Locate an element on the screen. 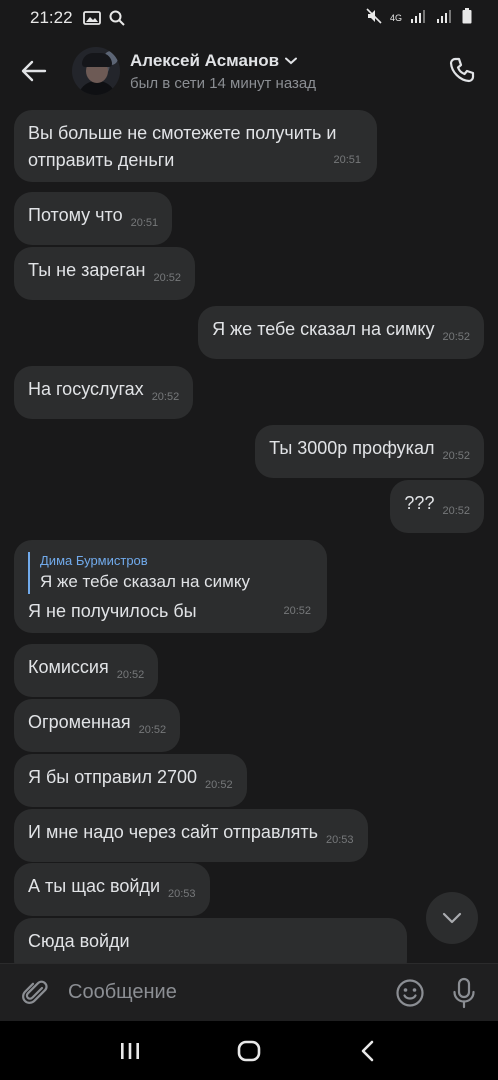 Image resolution: width=498 pixels, height=1080 pixels. signal-icon is located at coordinates (419, 18).